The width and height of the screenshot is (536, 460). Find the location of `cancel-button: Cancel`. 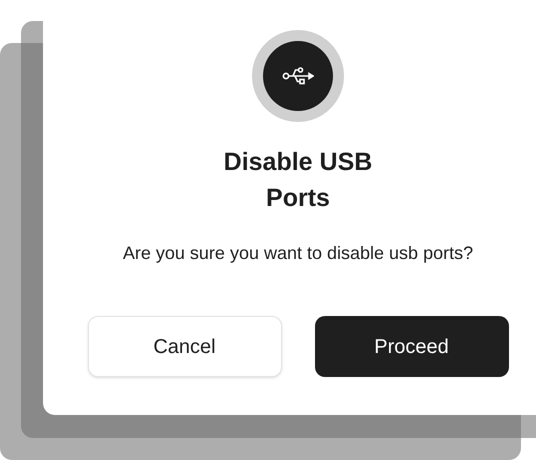

cancel-button: Cancel is located at coordinates (185, 346).